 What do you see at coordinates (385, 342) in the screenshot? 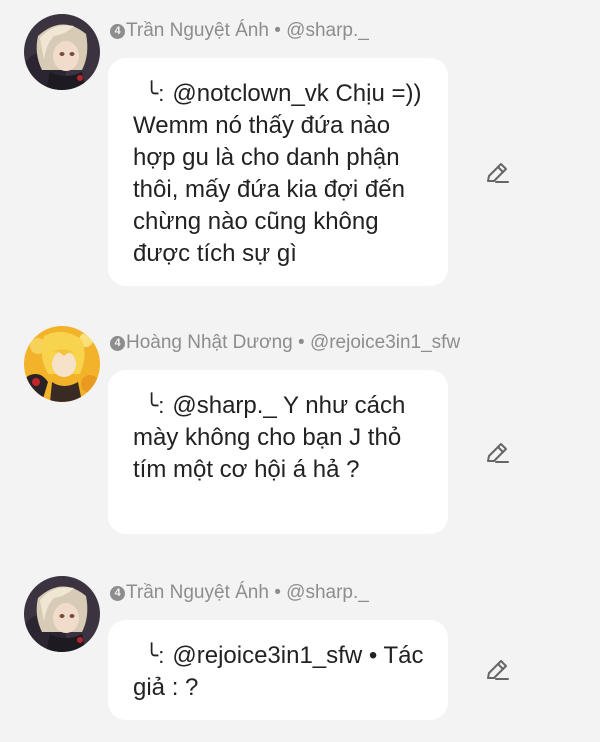
I see `author-handle: @rejoice3in1_sfw` at bounding box center [385, 342].